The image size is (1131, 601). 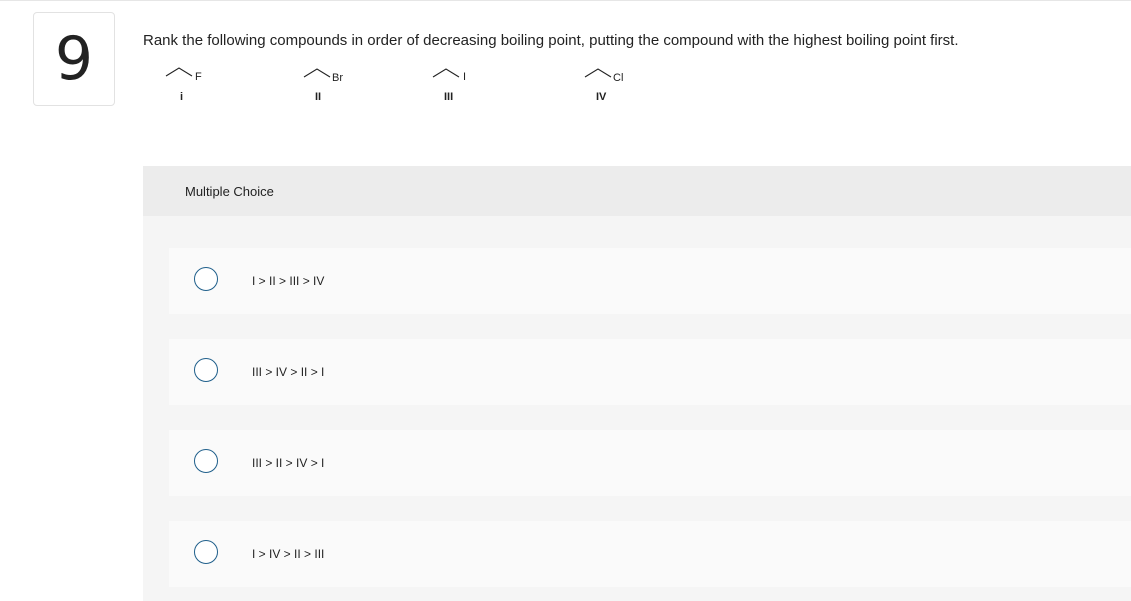 I want to click on compound-iv: Cl IV, so click(x=612, y=86).